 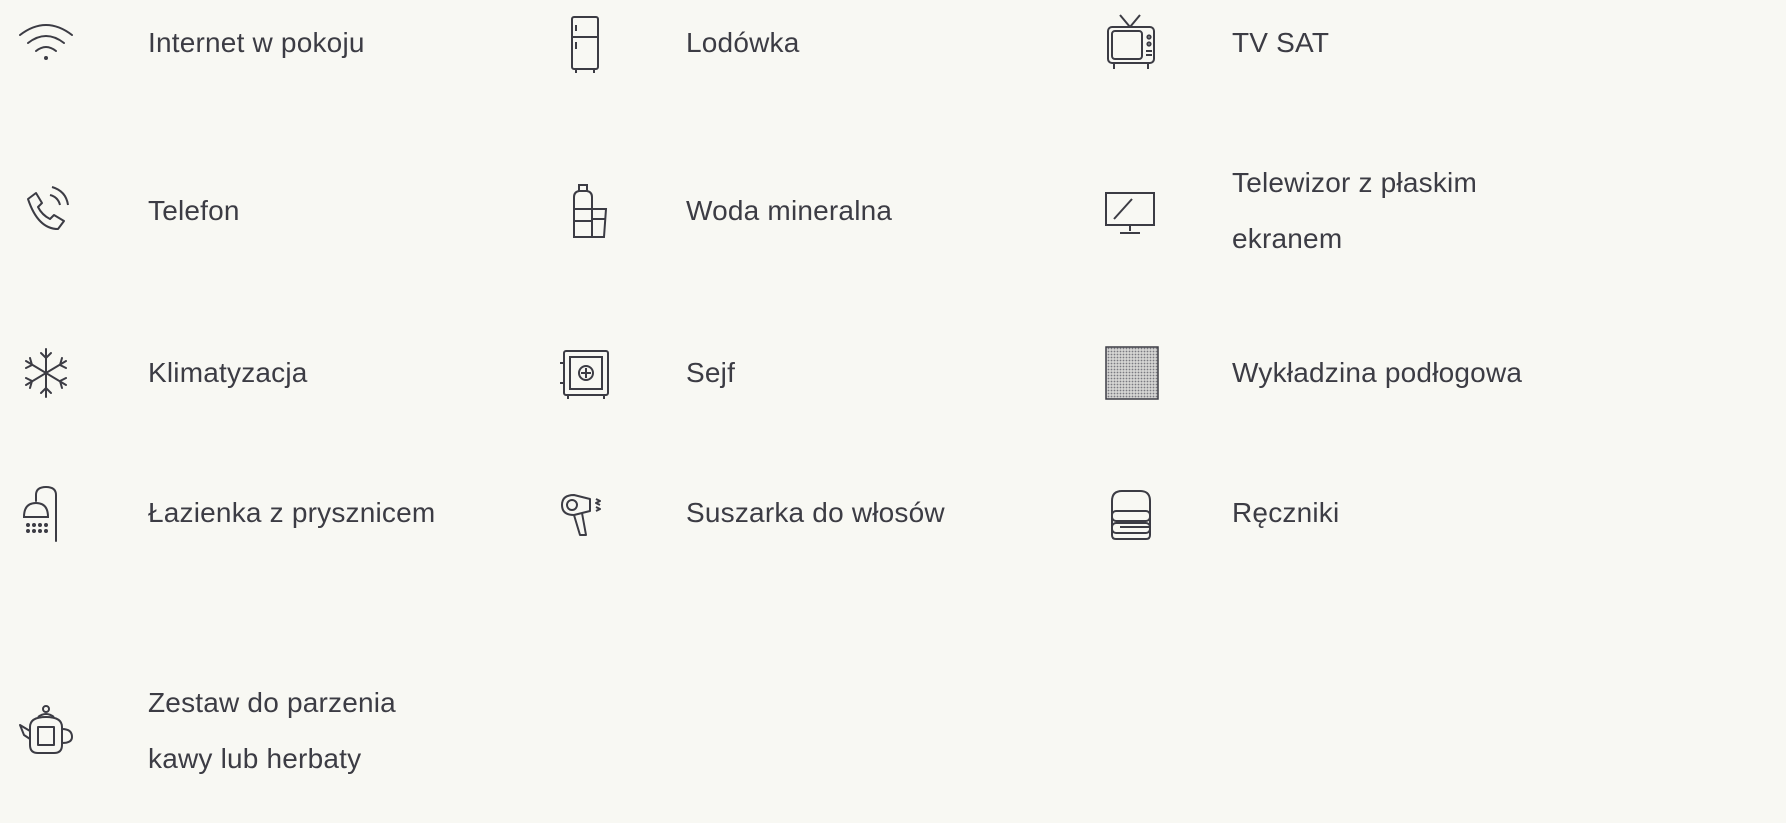 I want to click on amenity-label: Lodówka, so click(x=743, y=42).